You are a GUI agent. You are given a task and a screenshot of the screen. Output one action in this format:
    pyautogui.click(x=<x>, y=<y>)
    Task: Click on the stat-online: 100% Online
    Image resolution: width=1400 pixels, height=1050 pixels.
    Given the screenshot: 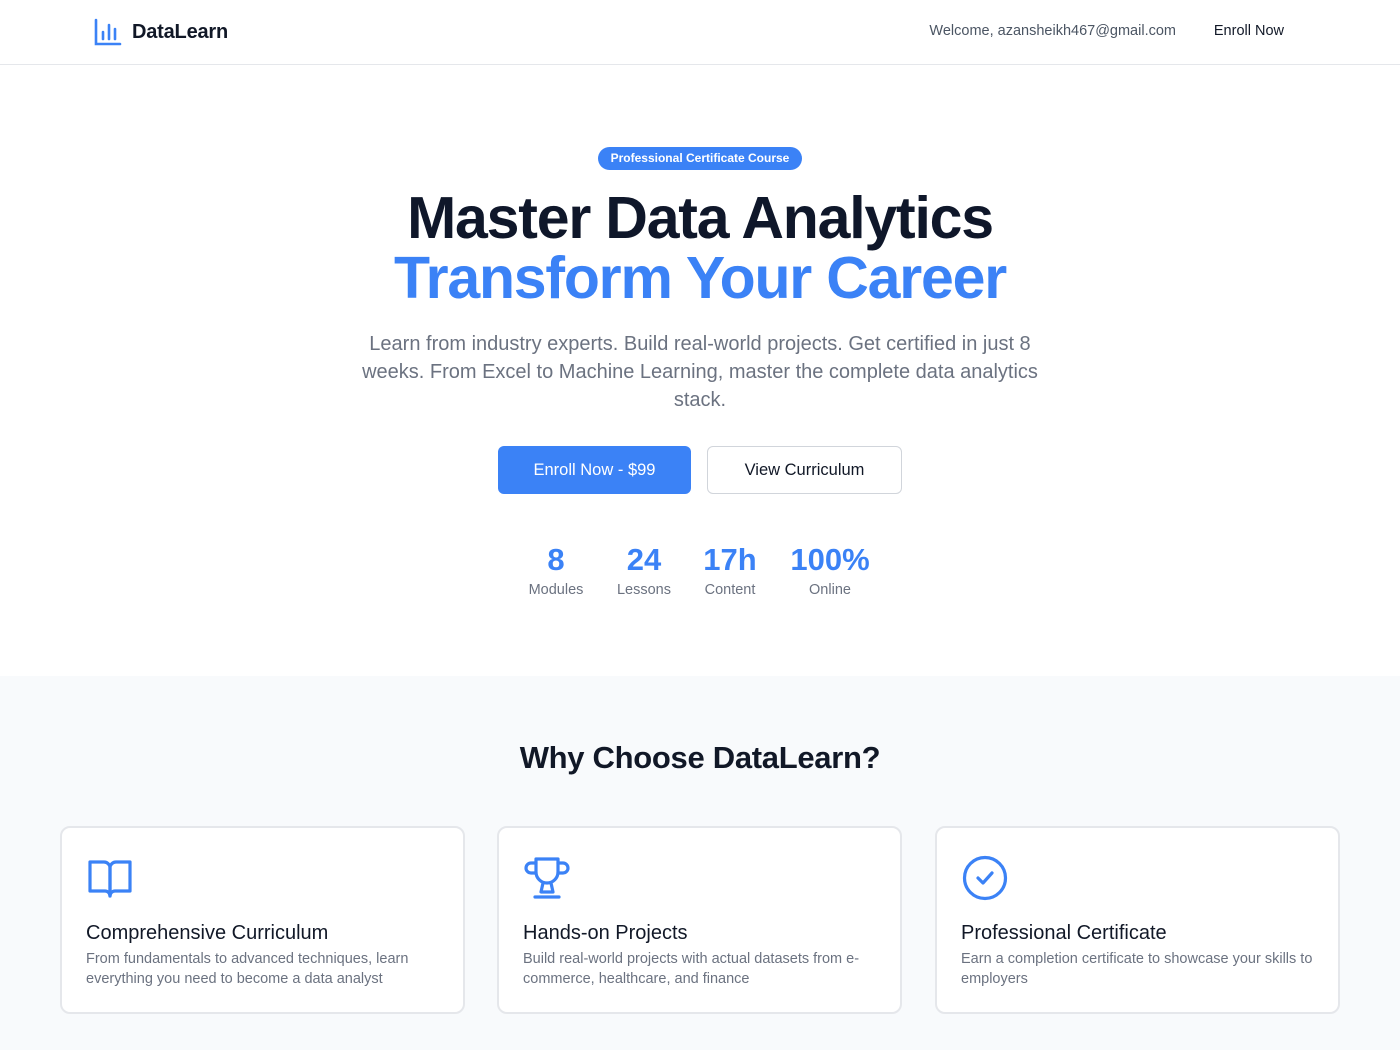 What is the action you would take?
    pyautogui.click(x=830, y=569)
    